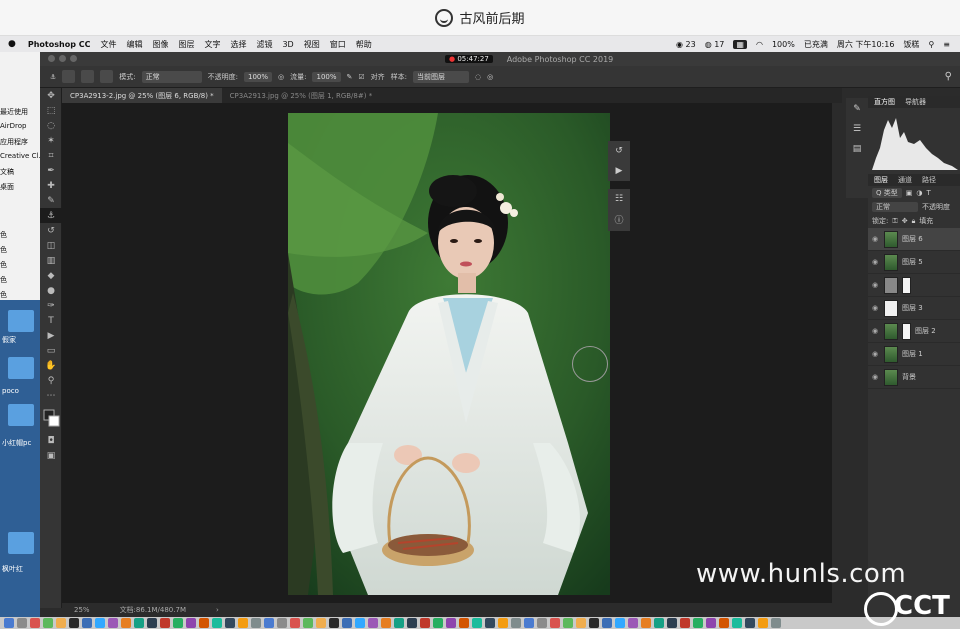 Image resolution: width=960 pixels, height=629 pixels. What do you see at coordinates (906, 285) in the screenshot?
I see `layer-mask-thumbnail` at bounding box center [906, 285].